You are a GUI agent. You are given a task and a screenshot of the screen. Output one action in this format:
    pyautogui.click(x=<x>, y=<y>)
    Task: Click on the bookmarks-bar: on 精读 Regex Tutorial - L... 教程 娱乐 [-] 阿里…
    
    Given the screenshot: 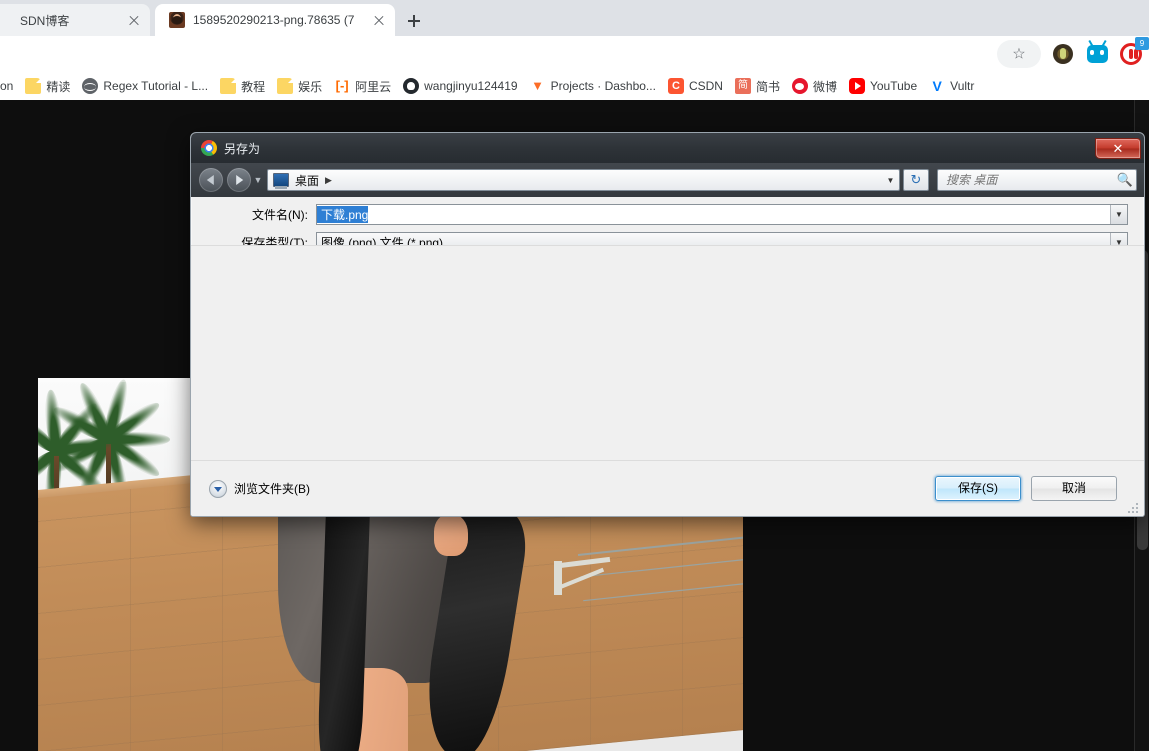 What is the action you would take?
    pyautogui.click(x=574, y=86)
    